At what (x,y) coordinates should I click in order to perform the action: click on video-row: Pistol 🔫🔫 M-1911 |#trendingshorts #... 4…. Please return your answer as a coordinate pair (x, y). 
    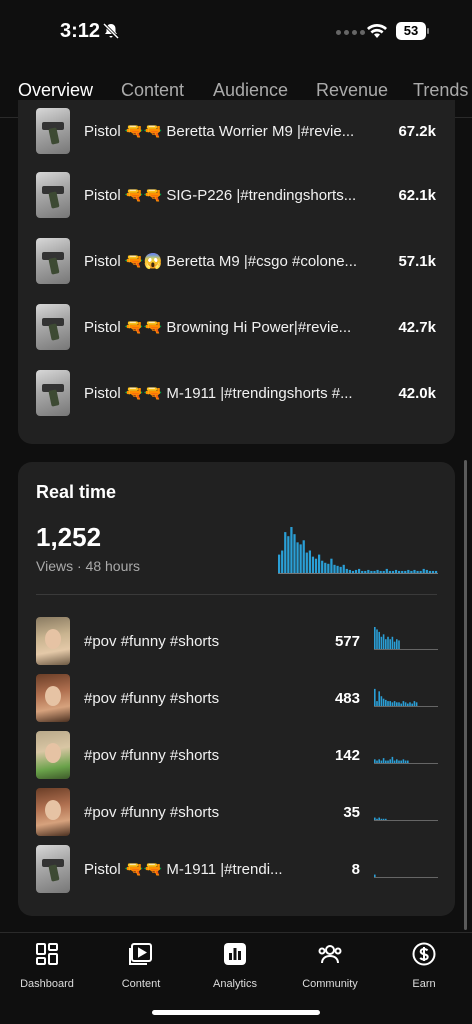
    Looking at the image, I should click on (236, 393).